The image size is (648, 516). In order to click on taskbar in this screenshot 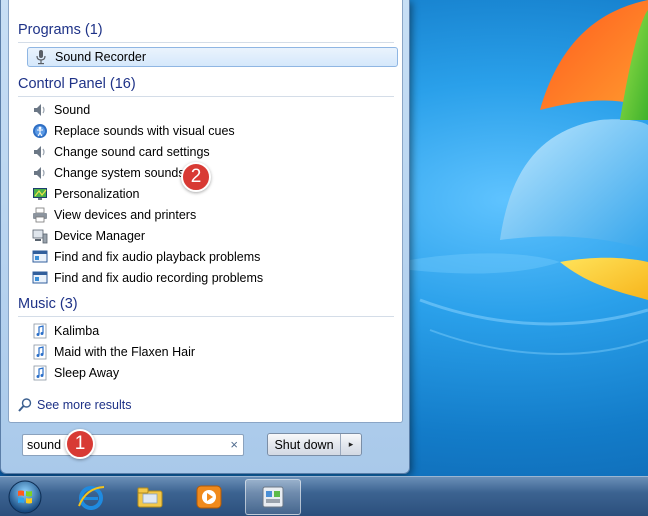, I will do `click(324, 496)`.